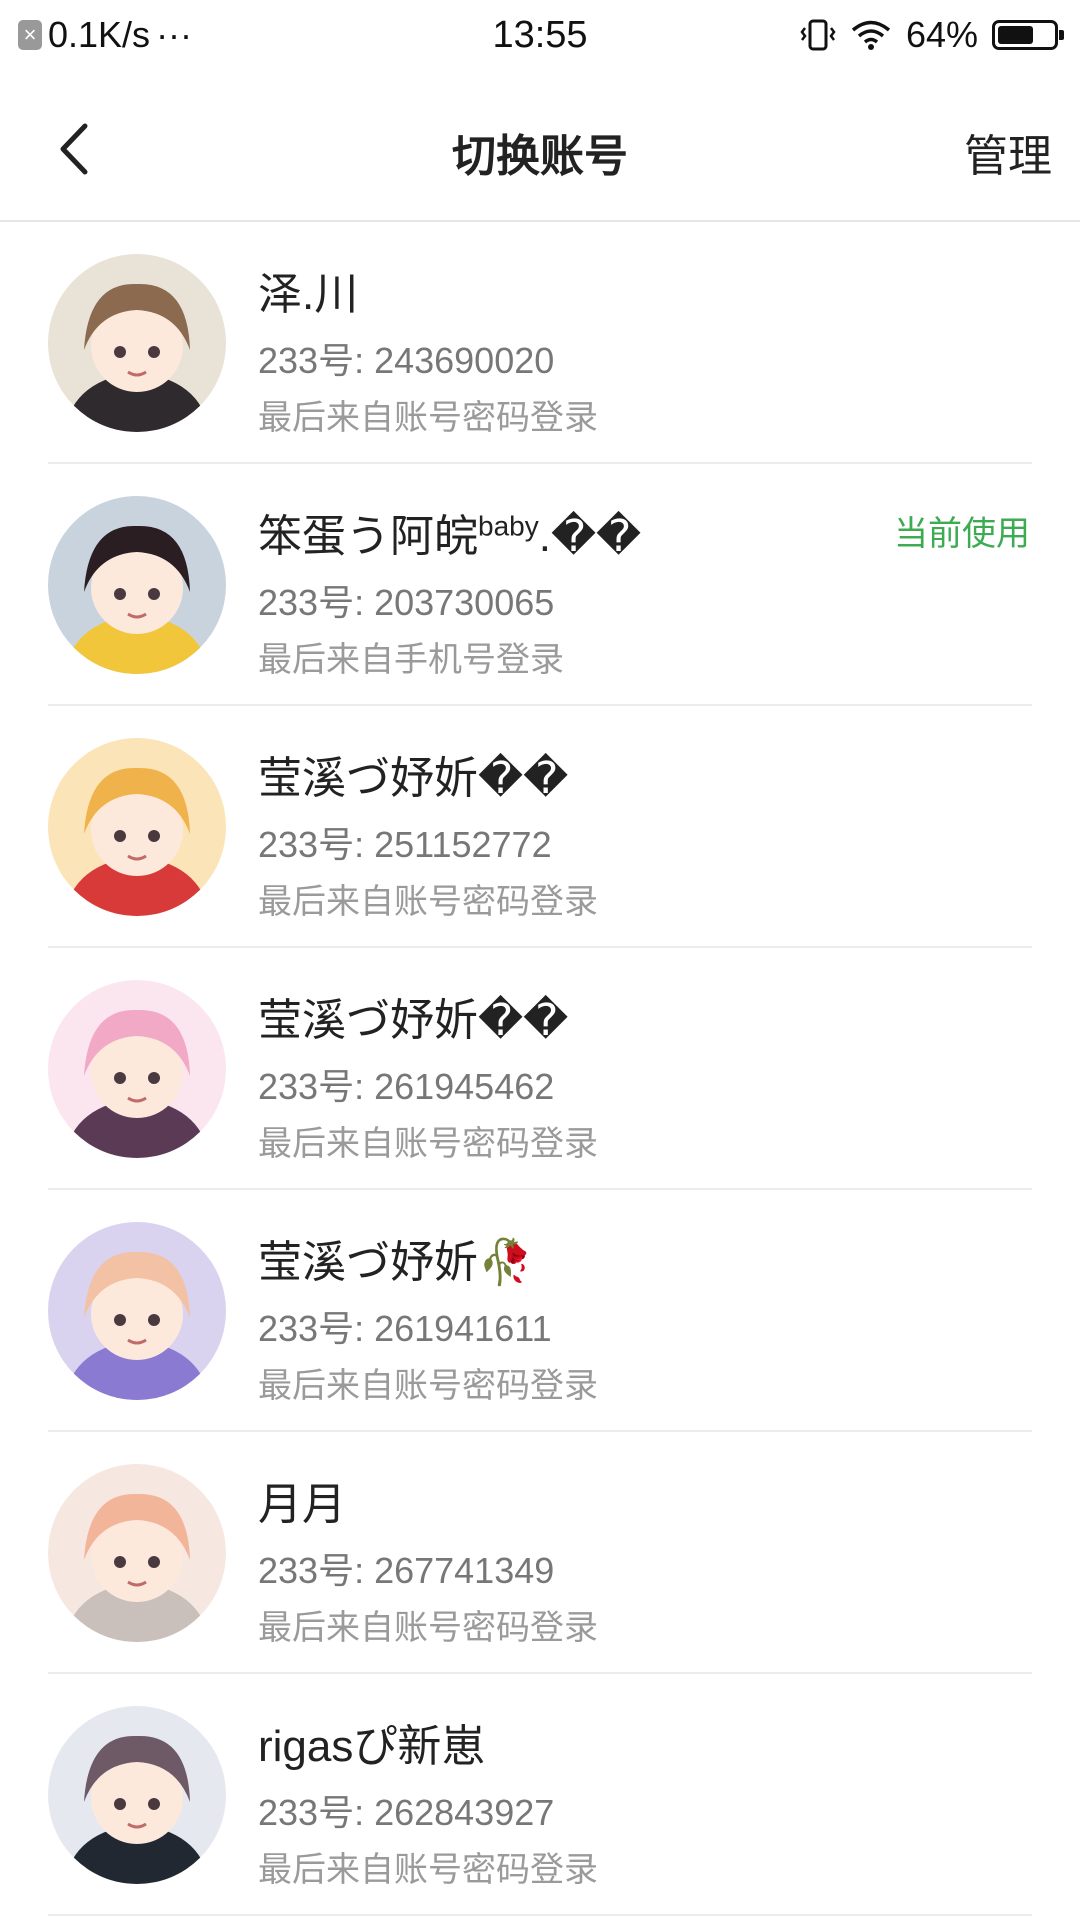 Image resolution: width=1080 pixels, height=1920 pixels. I want to click on divider, so click(540, 1915).